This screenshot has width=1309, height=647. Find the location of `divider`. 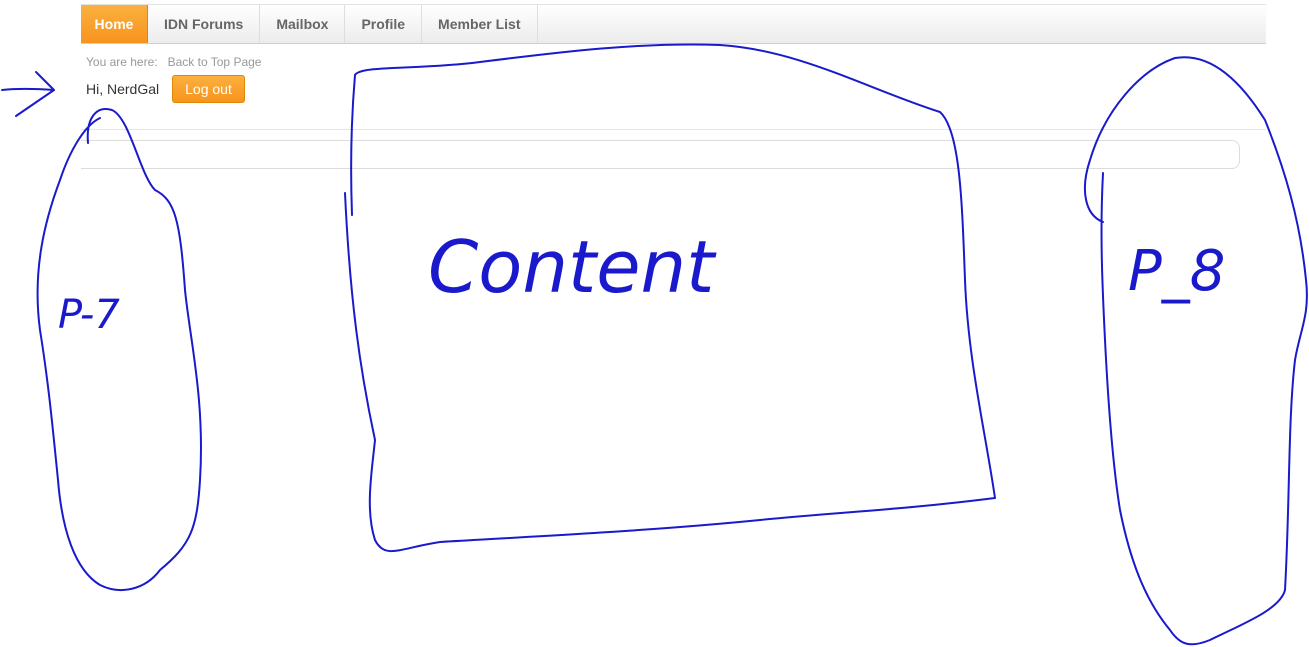

divider is located at coordinates (673, 129).